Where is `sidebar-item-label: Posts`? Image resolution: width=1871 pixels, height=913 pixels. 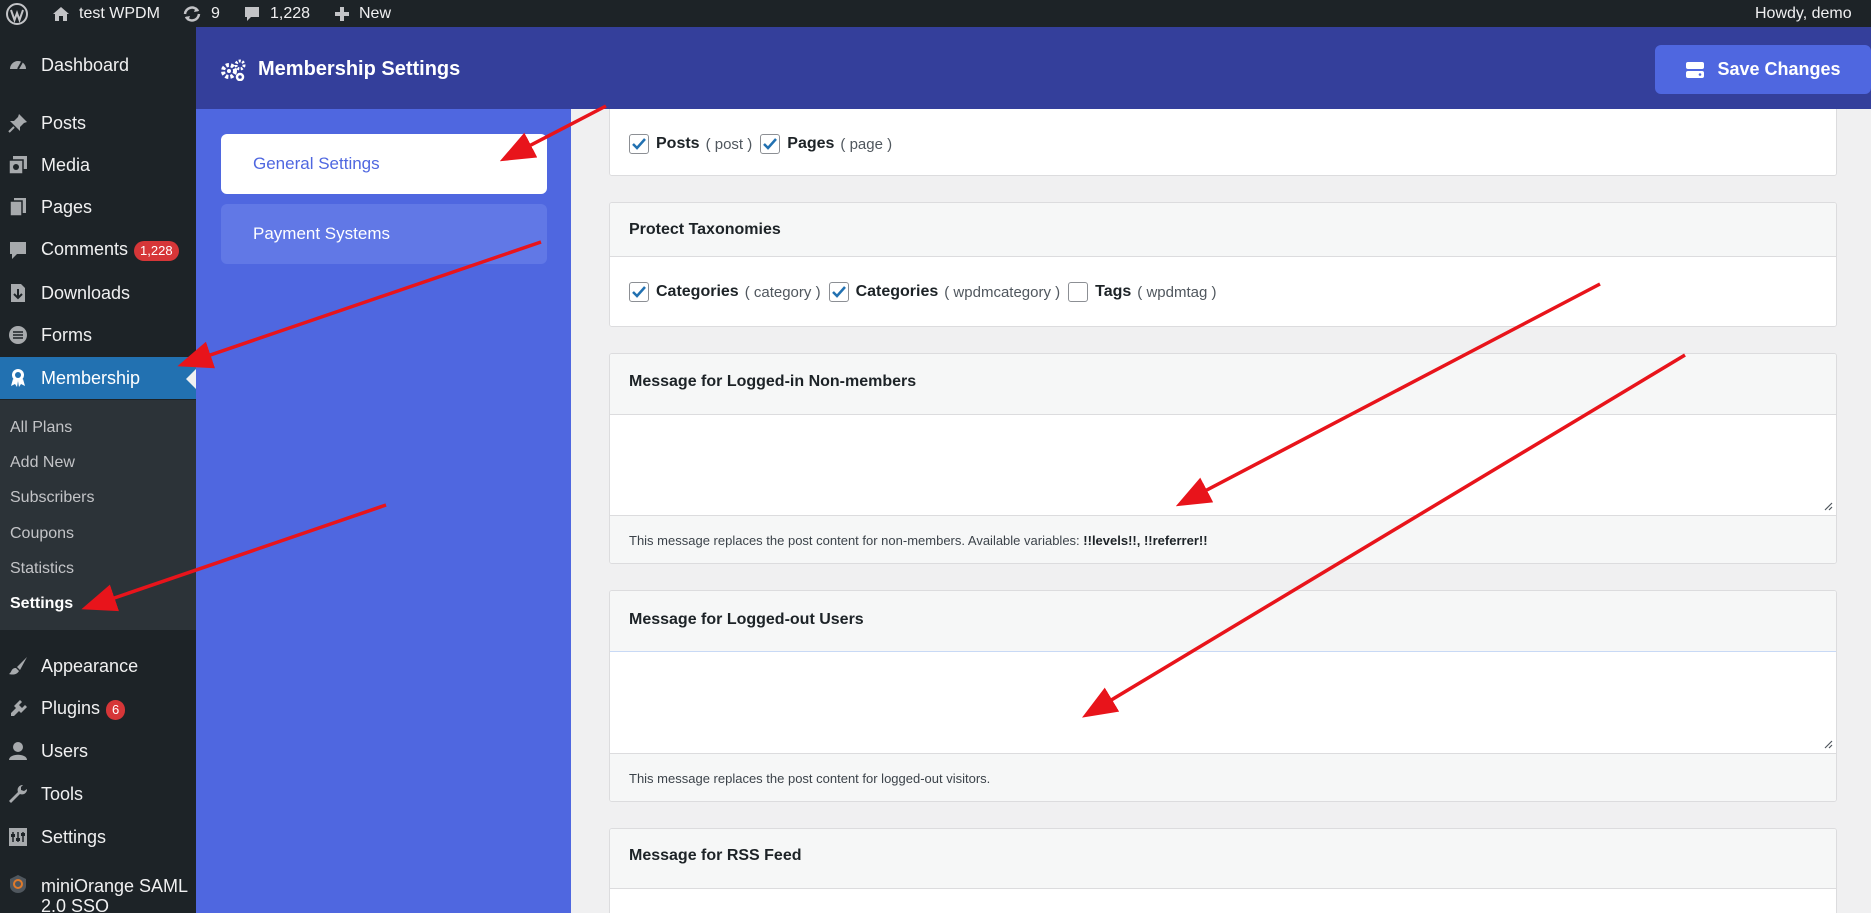
sidebar-item-label: Posts is located at coordinates (64, 122).